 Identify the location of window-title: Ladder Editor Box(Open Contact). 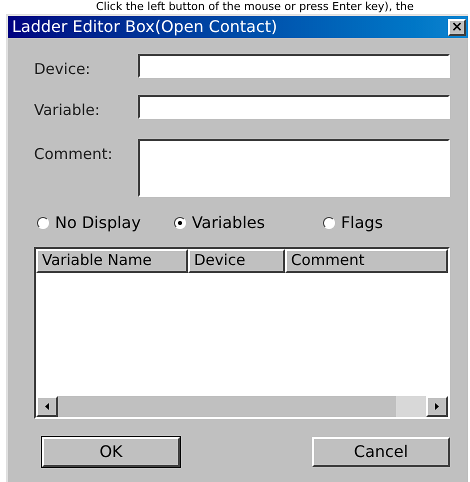
(145, 27).